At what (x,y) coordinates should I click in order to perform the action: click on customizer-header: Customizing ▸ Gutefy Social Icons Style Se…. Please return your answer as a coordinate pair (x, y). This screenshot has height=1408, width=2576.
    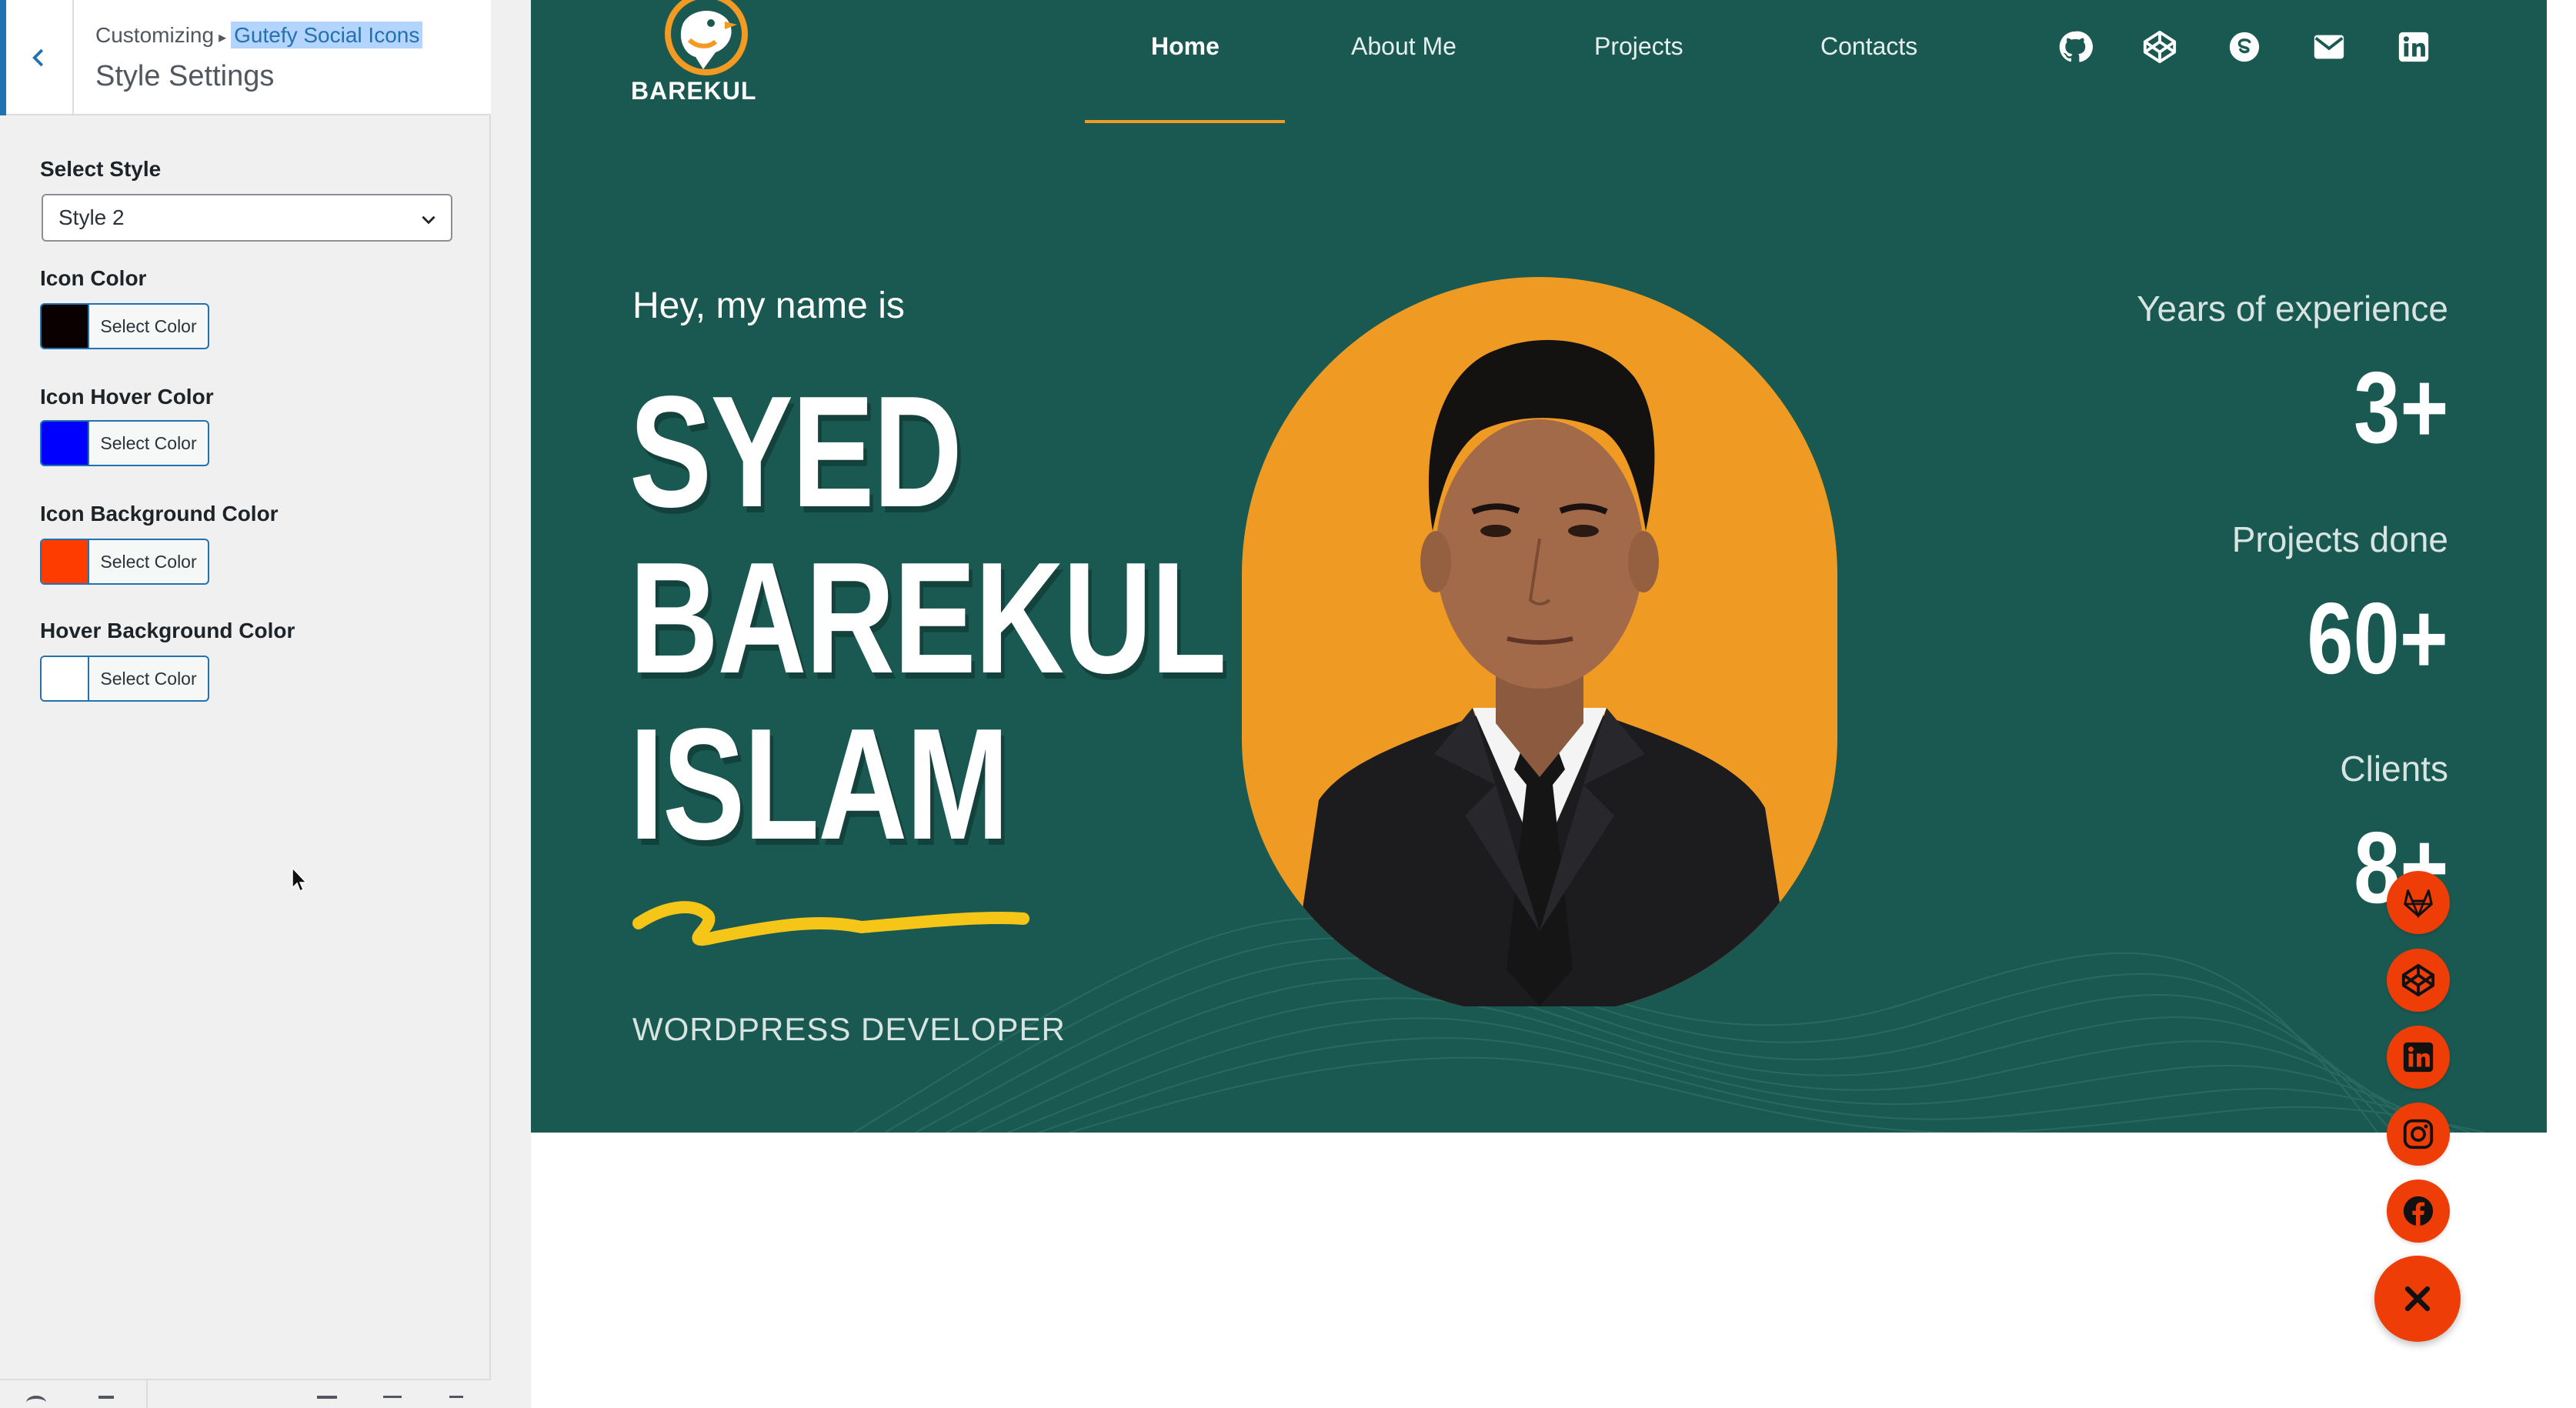
    Looking at the image, I should click on (245, 58).